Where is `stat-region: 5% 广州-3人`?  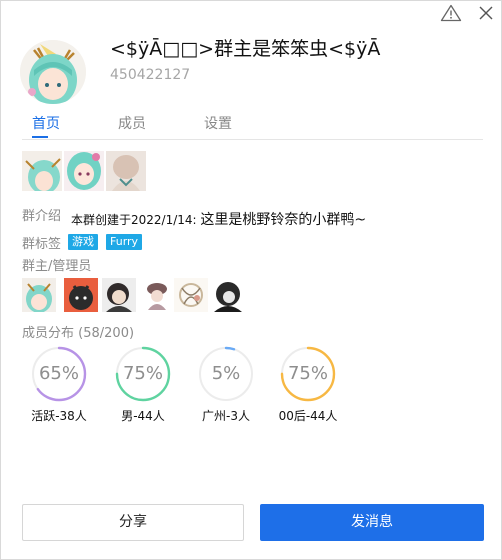
stat-region: 5% 广州-3人 is located at coordinates (226, 385).